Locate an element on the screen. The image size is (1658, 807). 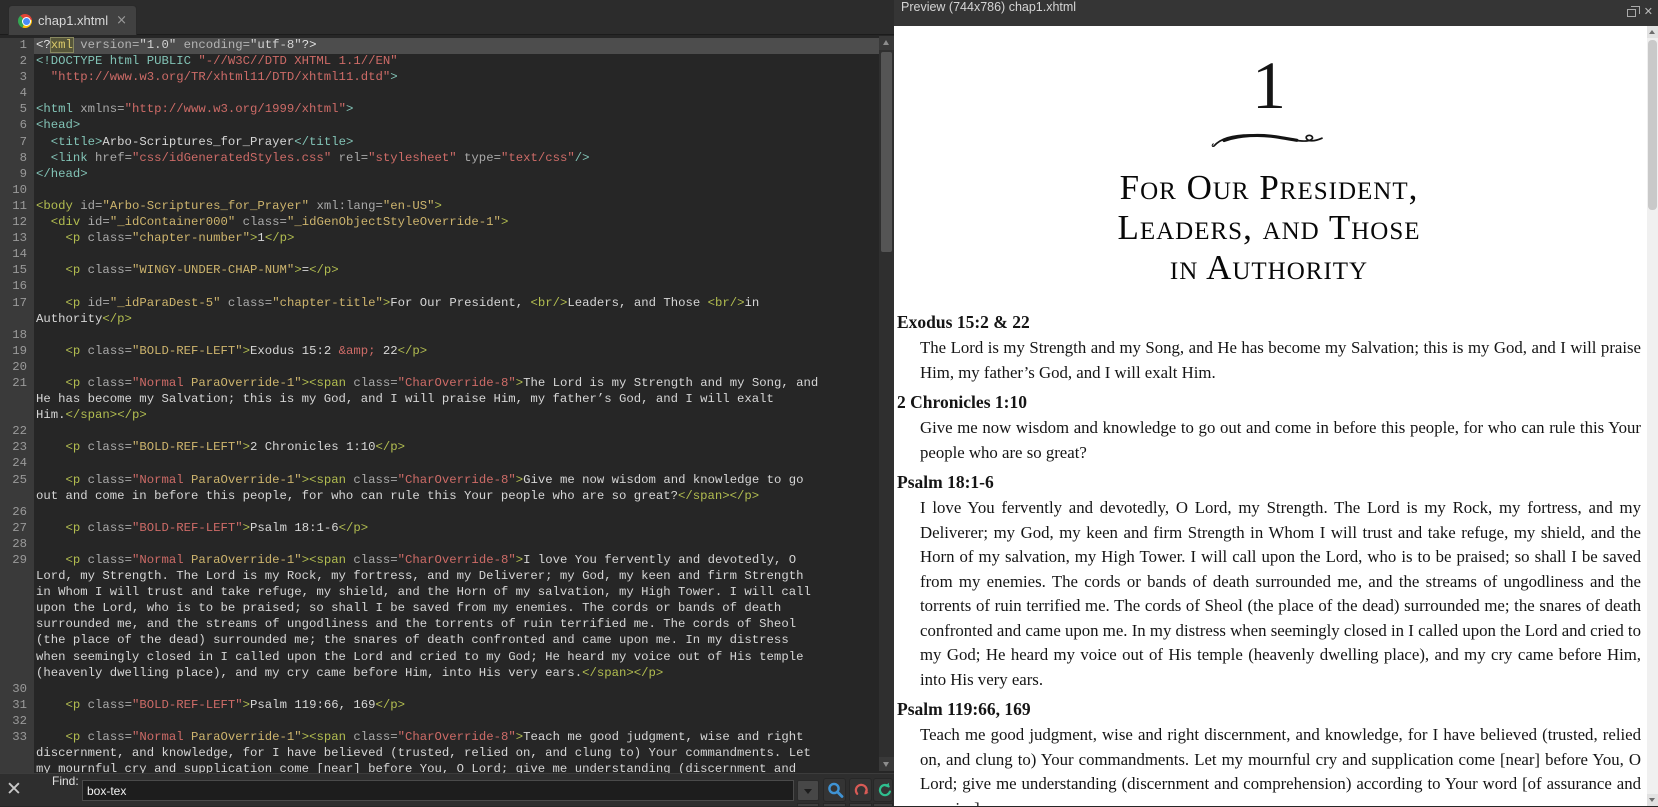
code-line: Authority</p> is located at coordinates (447, 319).